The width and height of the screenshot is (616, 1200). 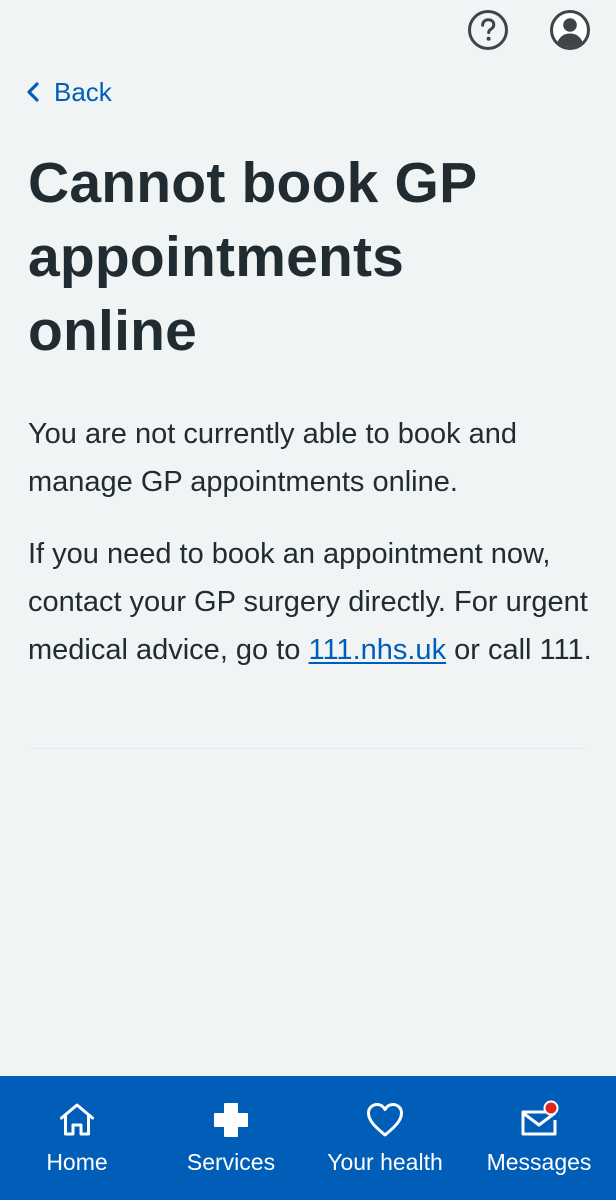 I want to click on nav-messages-label: Messages, so click(x=539, y=1162).